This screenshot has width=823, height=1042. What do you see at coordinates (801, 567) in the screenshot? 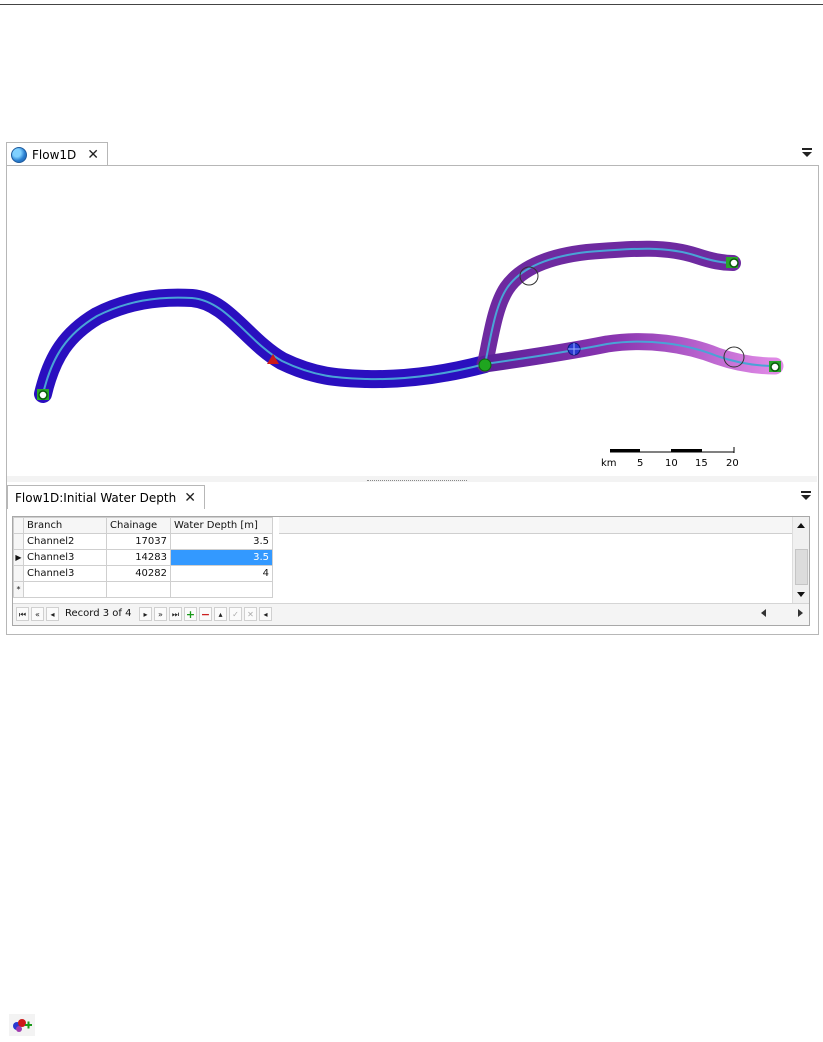
I see `scroll-thumb` at bounding box center [801, 567].